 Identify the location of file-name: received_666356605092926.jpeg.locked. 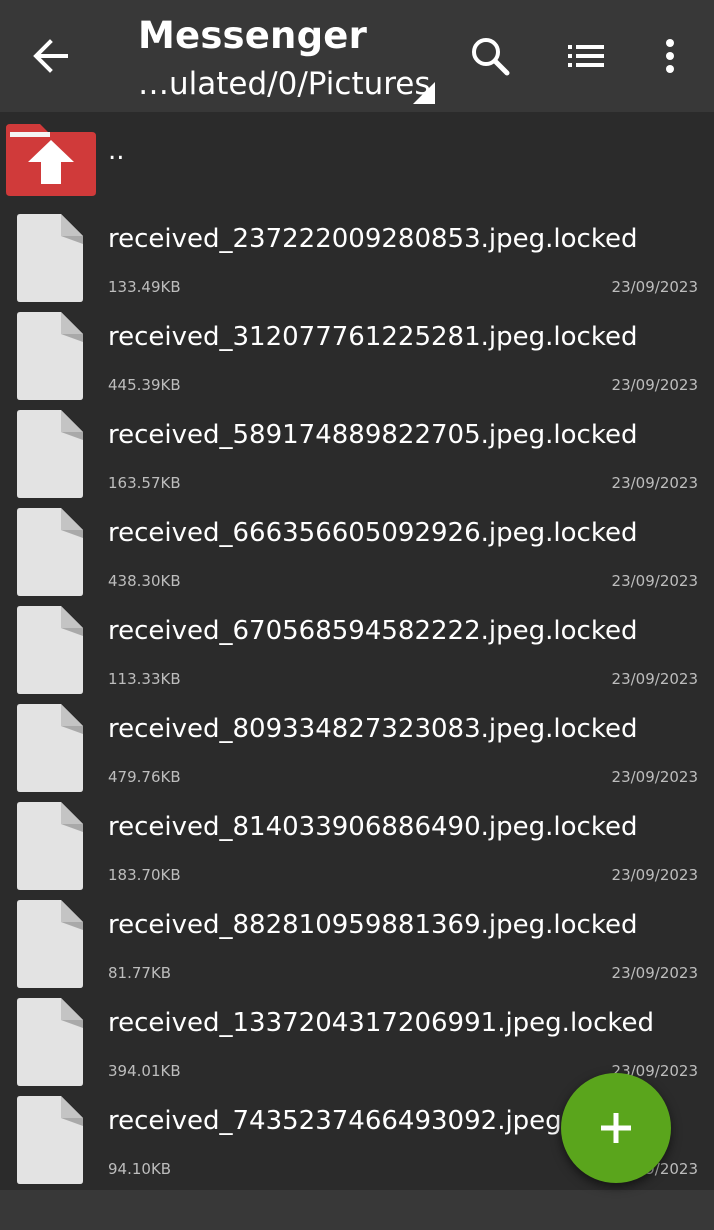
(373, 533).